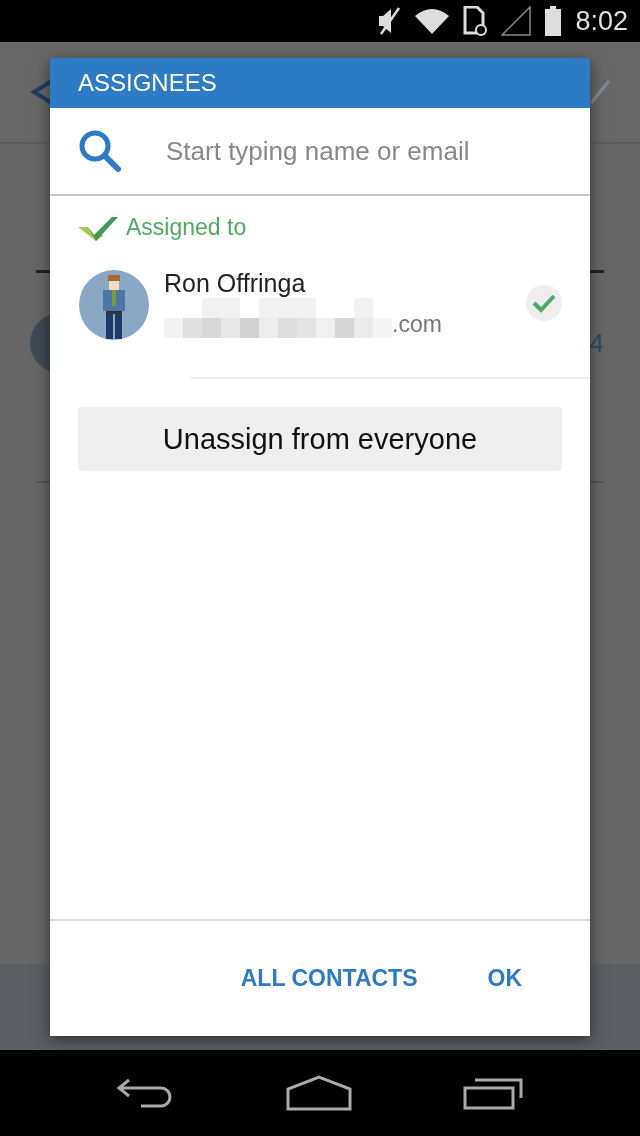 The width and height of the screenshot is (640, 1136). What do you see at coordinates (601, 21) in the screenshot?
I see `clock-time: 8:02` at bounding box center [601, 21].